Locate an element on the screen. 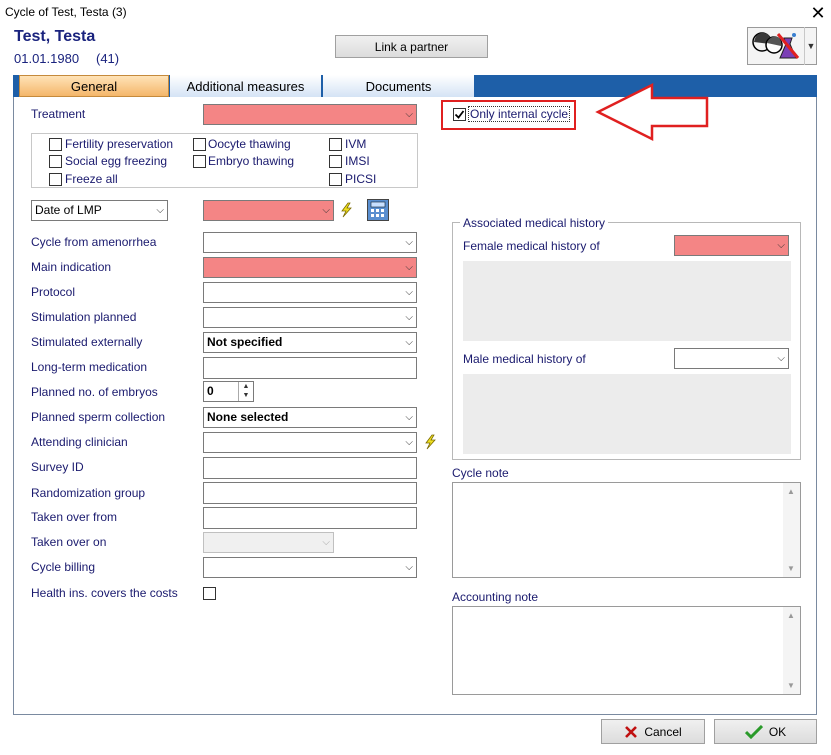  freeze-all-label: Freeze all is located at coordinates (91, 179).